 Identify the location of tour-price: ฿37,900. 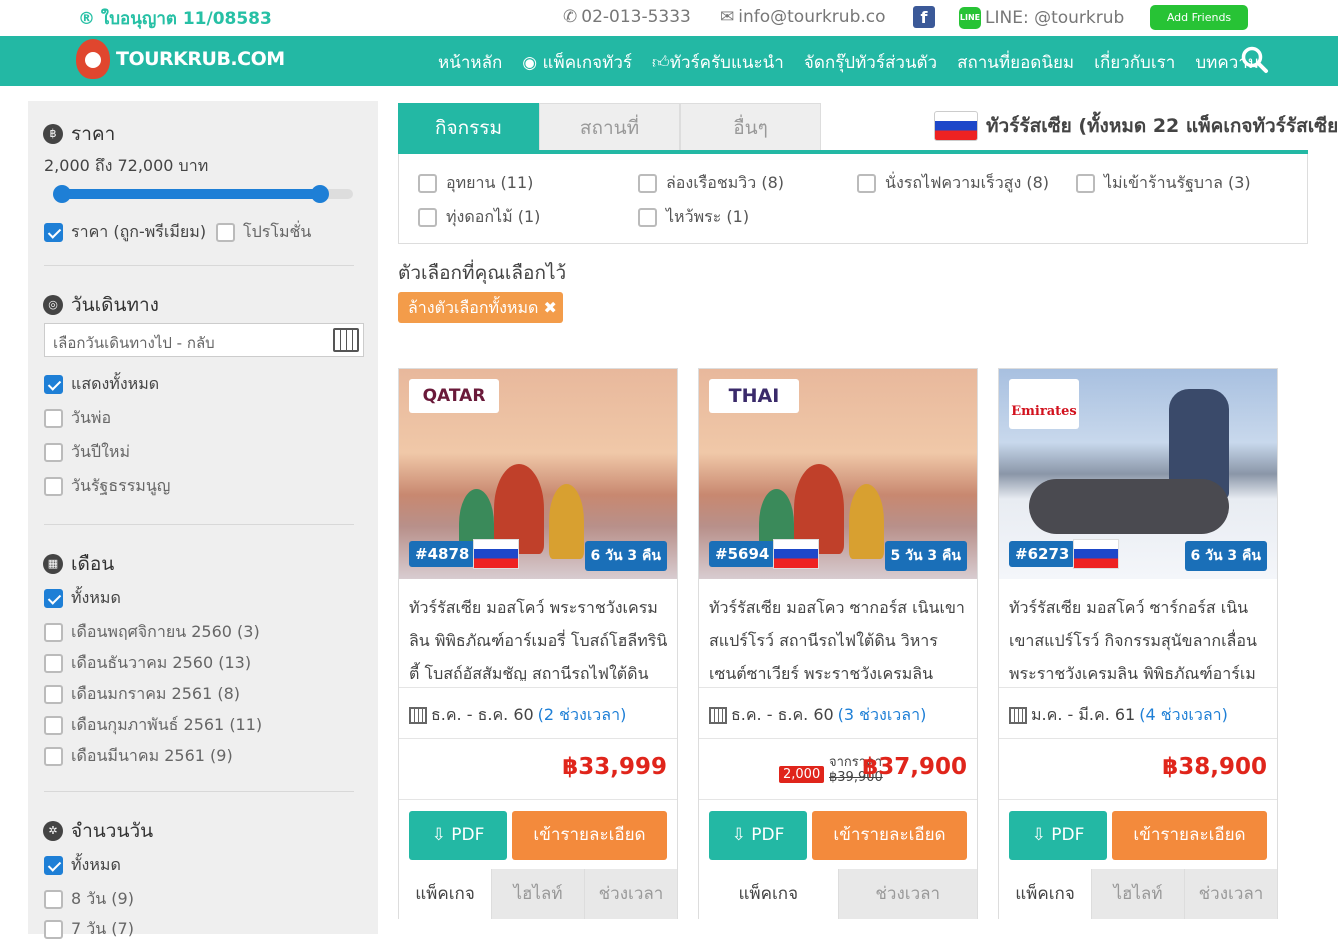
(914, 767).